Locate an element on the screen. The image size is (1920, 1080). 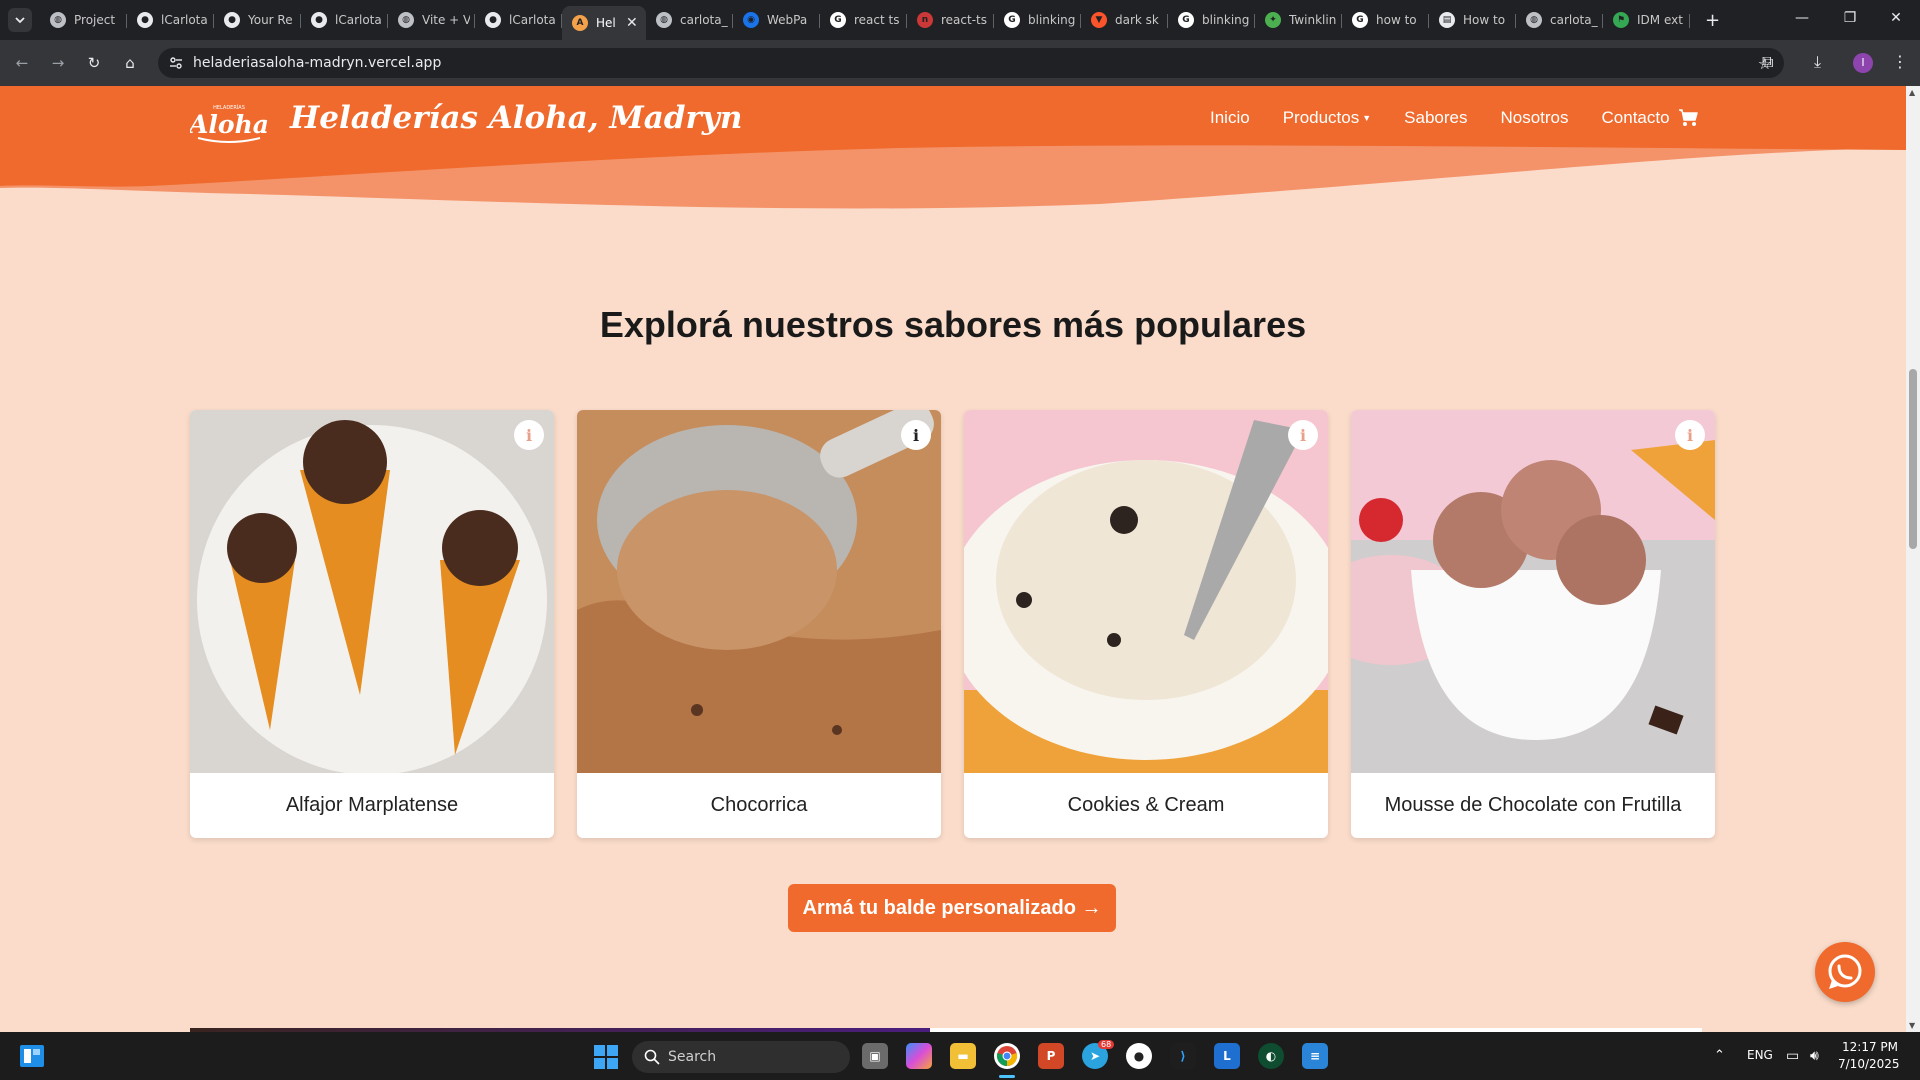
tab: Ghow to is located at coordinates (1385, 20).